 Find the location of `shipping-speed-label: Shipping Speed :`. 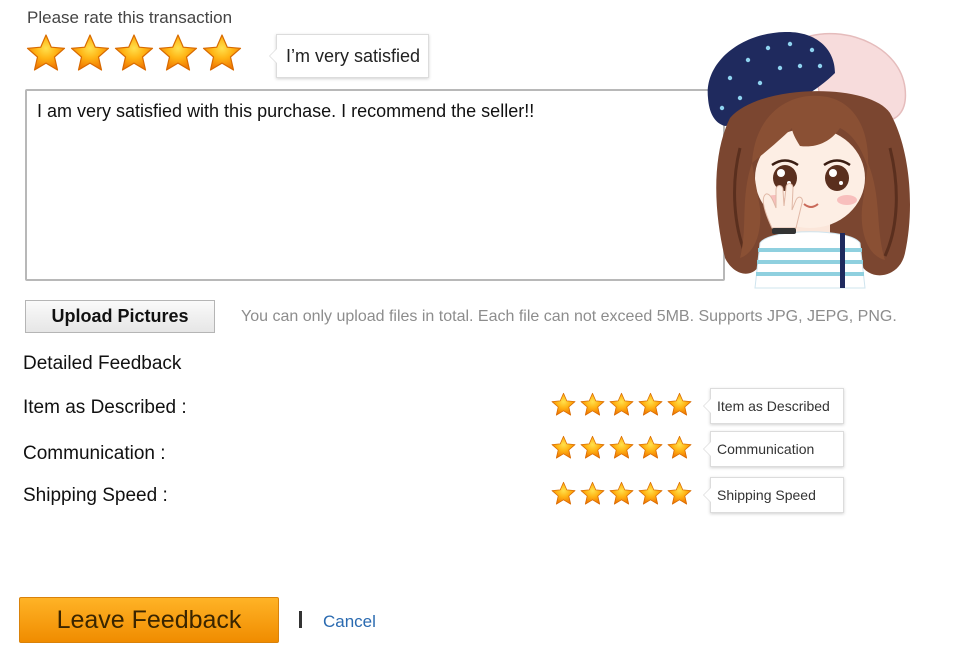

shipping-speed-label: Shipping Speed : is located at coordinates (95, 495).